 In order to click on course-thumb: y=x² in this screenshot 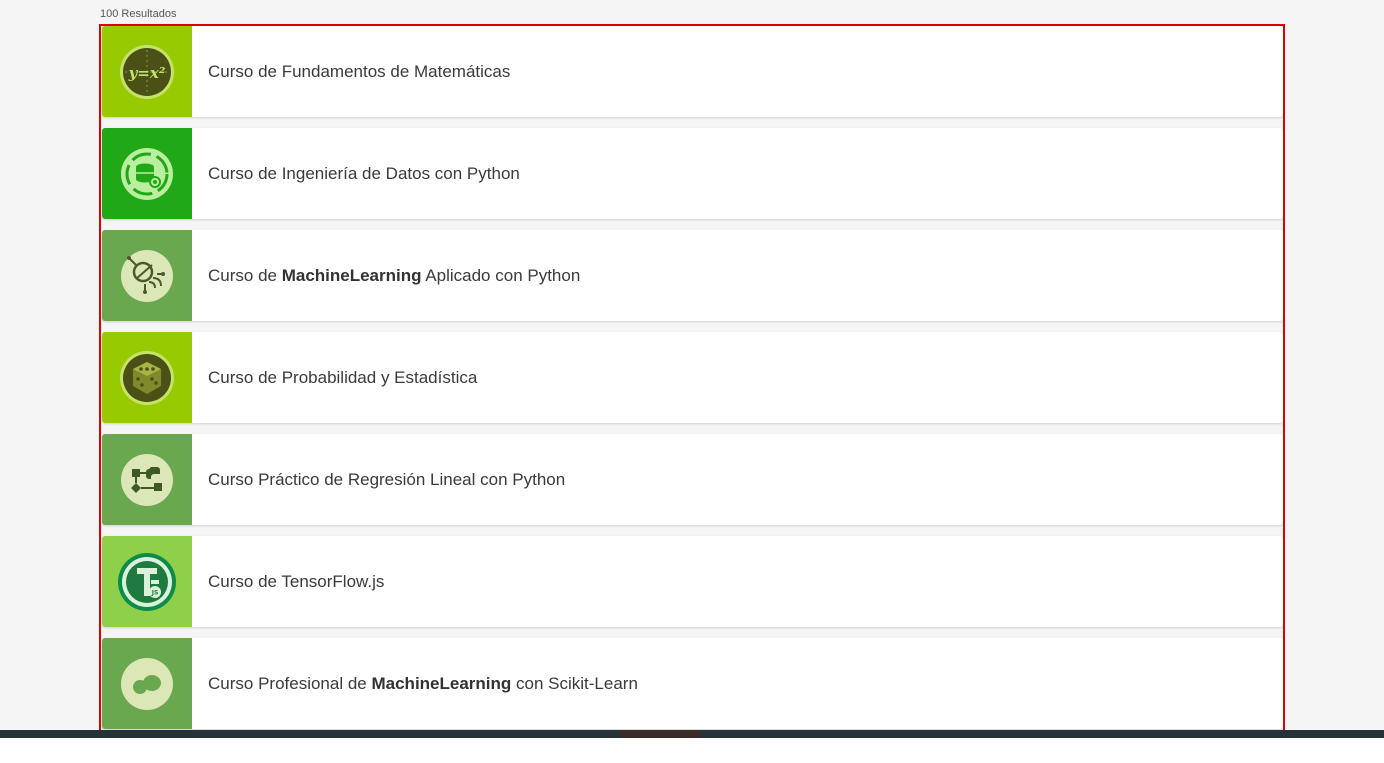, I will do `click(147, 71)`.